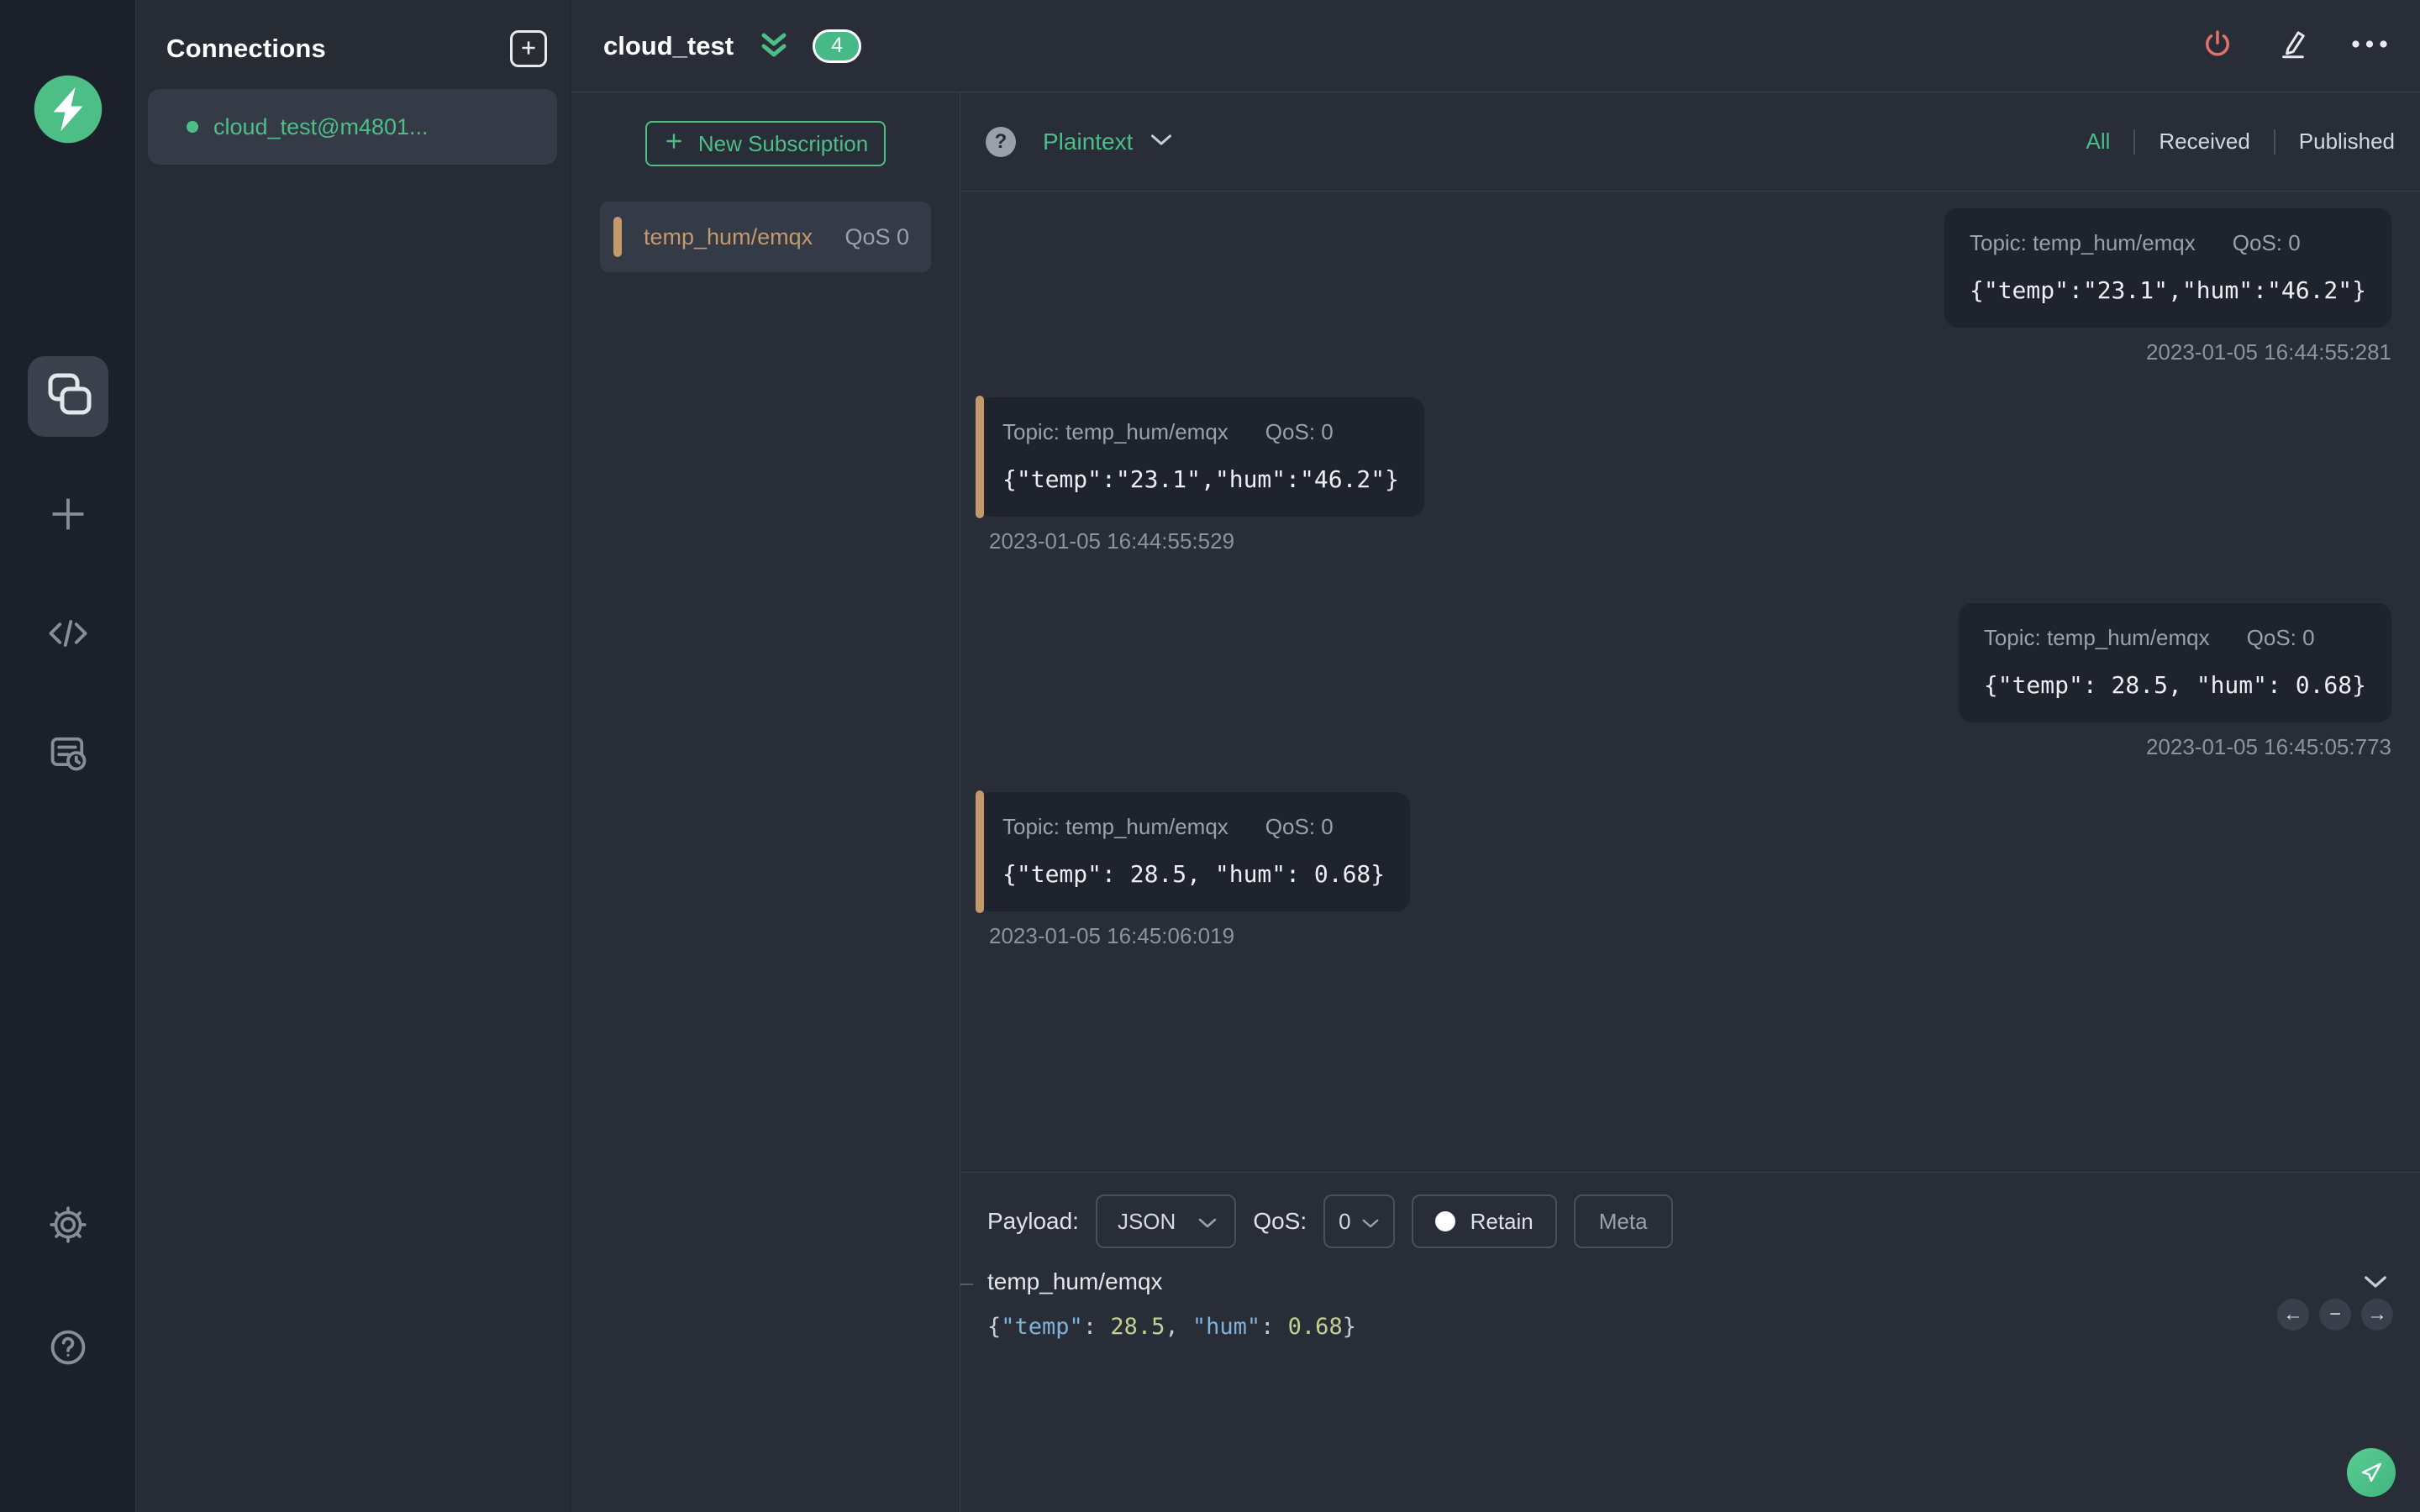  I want to click on send-button, so click(2371, 1472).